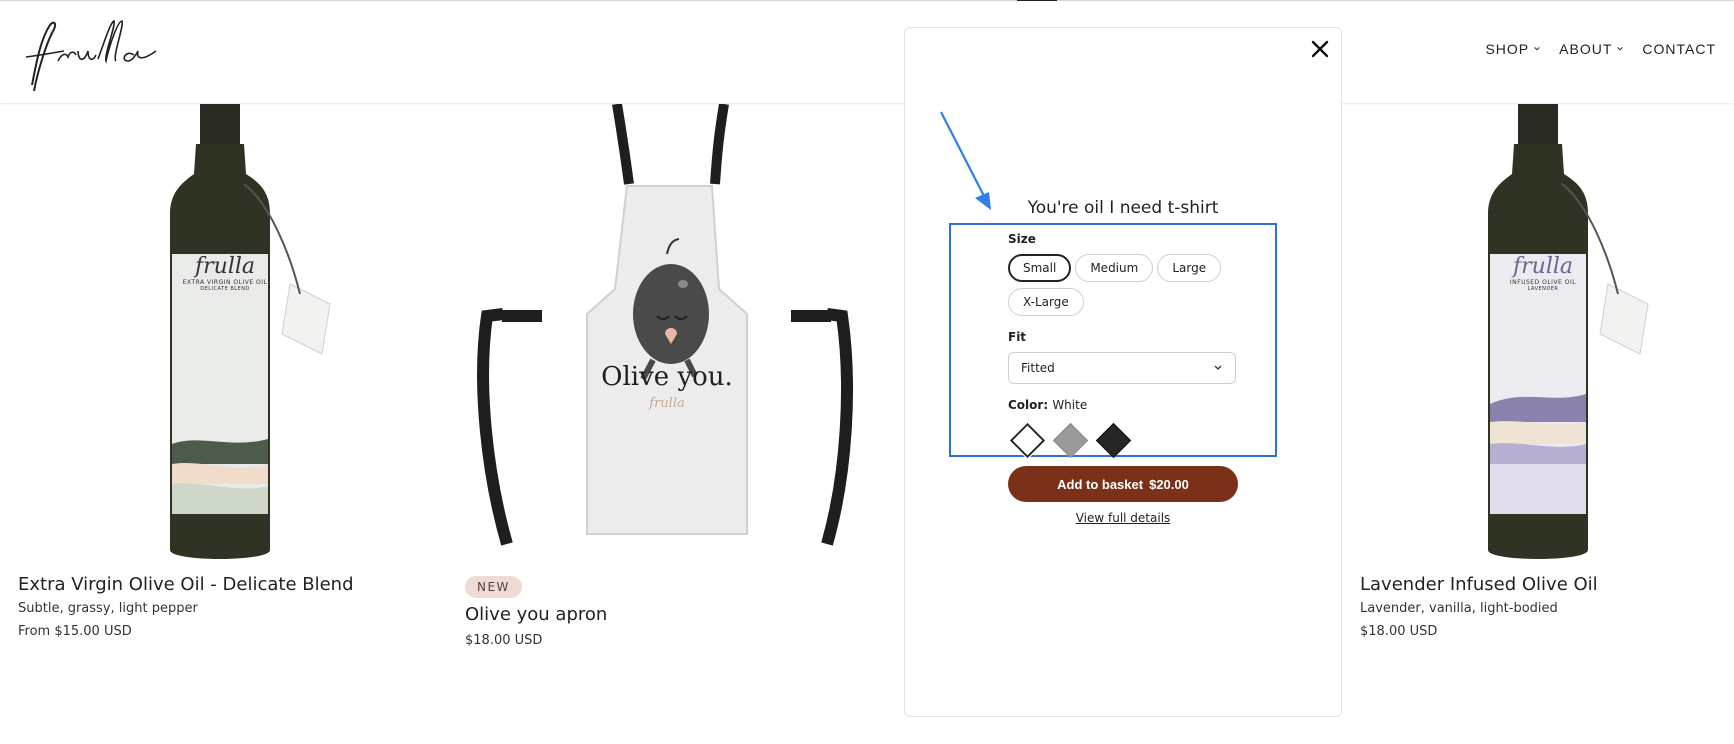  I want to click on size-option-small: Small, so click(1040, 268).